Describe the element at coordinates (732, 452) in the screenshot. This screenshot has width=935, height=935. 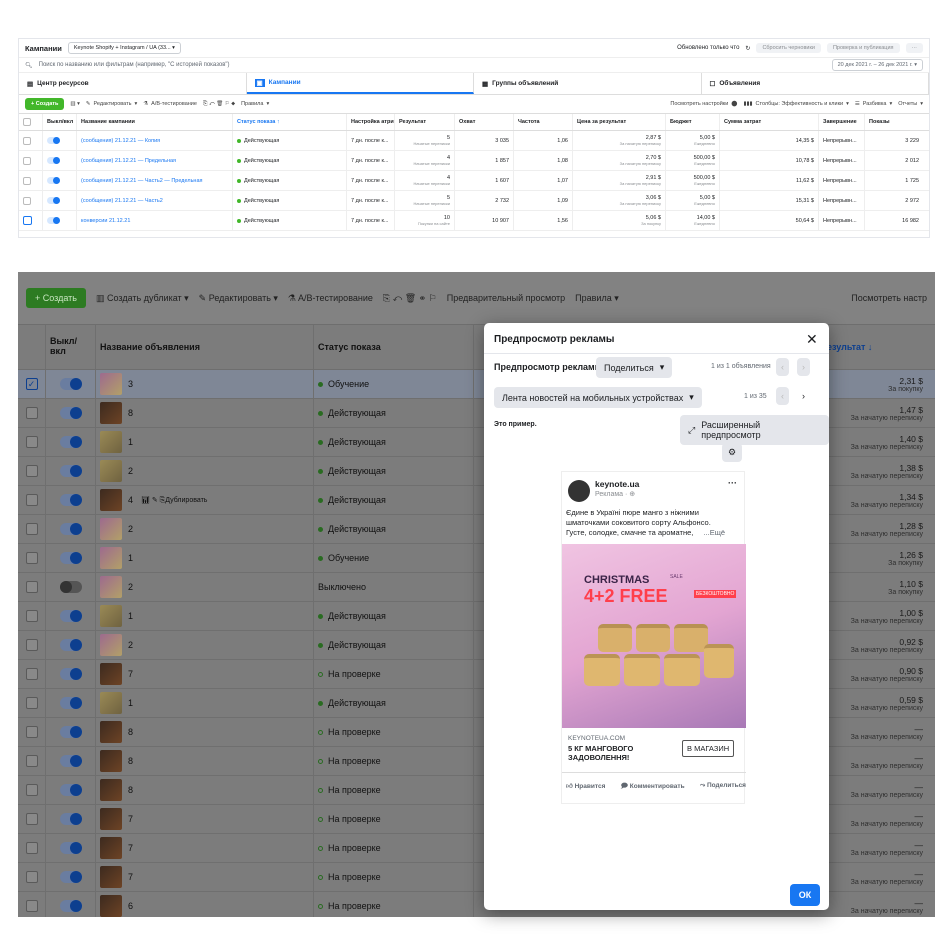
I see `debug-icon: ⚙︎` at that location.